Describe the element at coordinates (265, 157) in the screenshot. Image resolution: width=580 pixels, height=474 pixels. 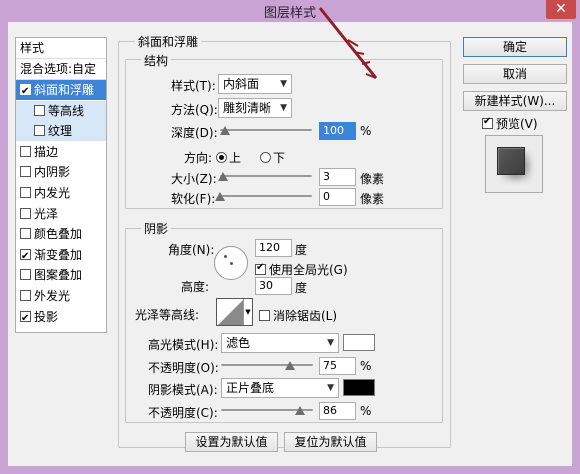
I see `radio-unchecked-icon` at that location.